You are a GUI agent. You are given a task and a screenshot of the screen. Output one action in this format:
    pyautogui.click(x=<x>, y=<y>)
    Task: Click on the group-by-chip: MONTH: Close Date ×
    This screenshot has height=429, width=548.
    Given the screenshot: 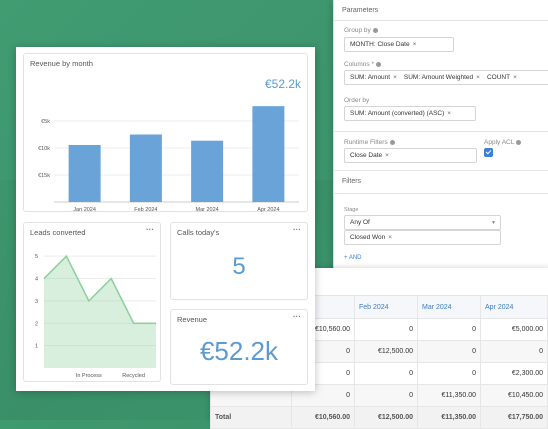 What is the action you would take?
    pyautogui.click(x=383, y=44)
    